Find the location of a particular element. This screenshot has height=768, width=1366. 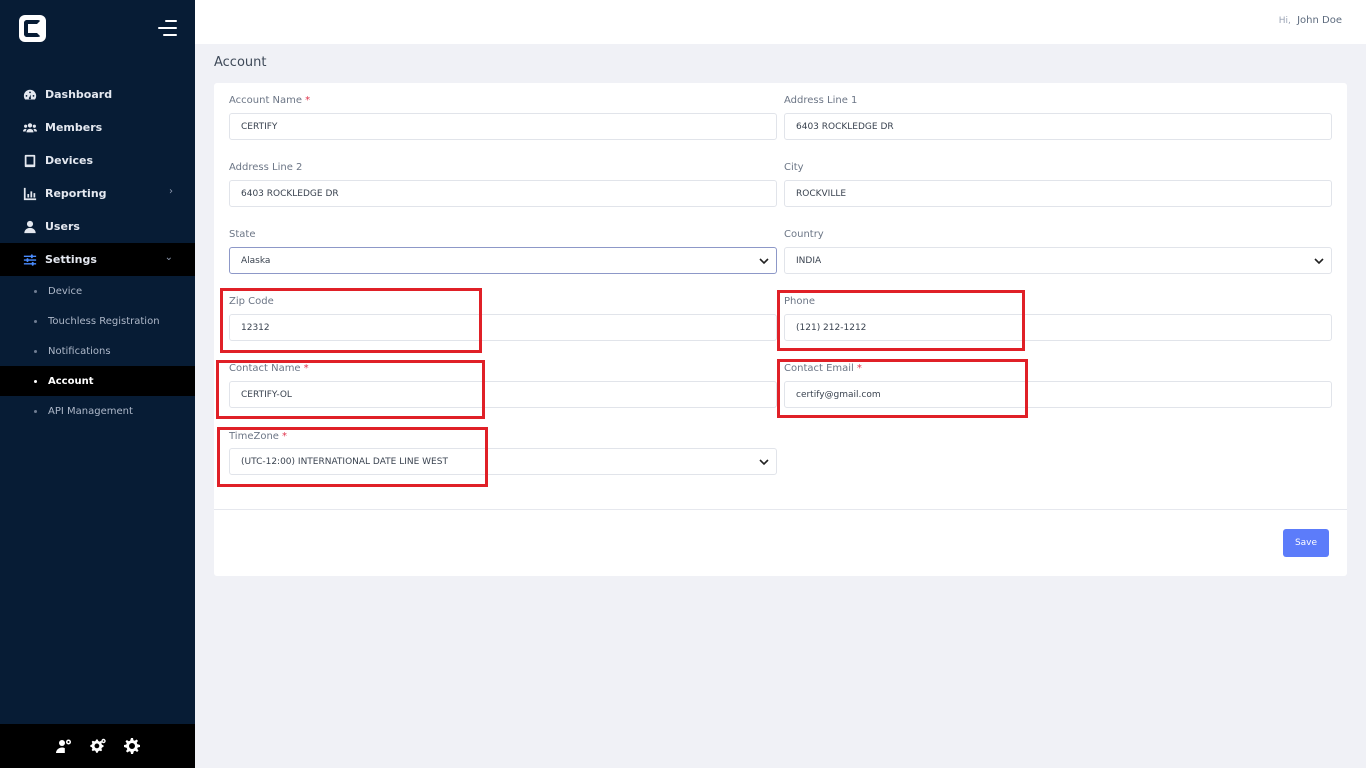

zip-code-input: 12312 is located at coordinates (503, 327).